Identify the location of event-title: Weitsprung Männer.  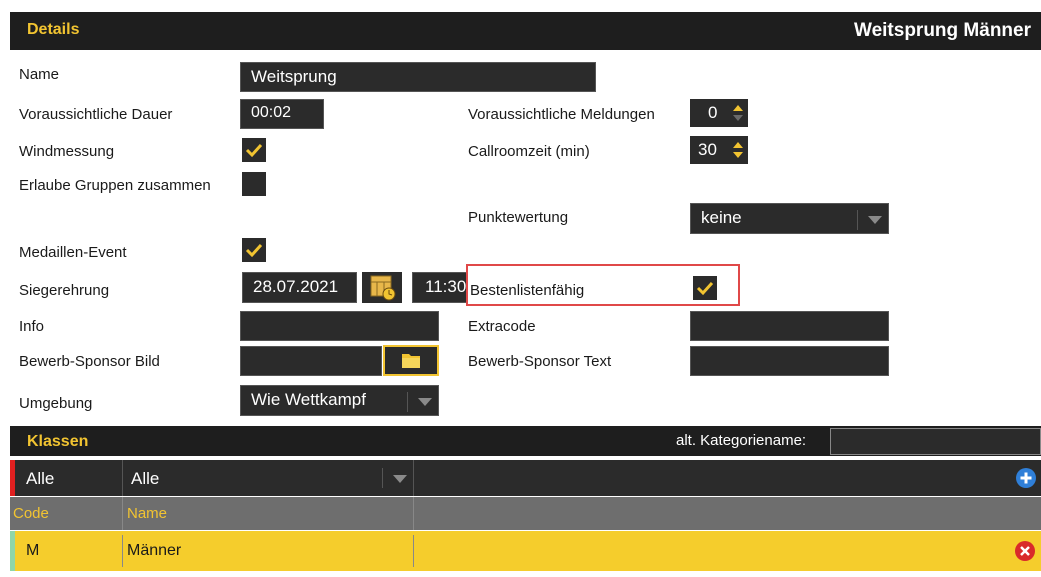
(942, 30).